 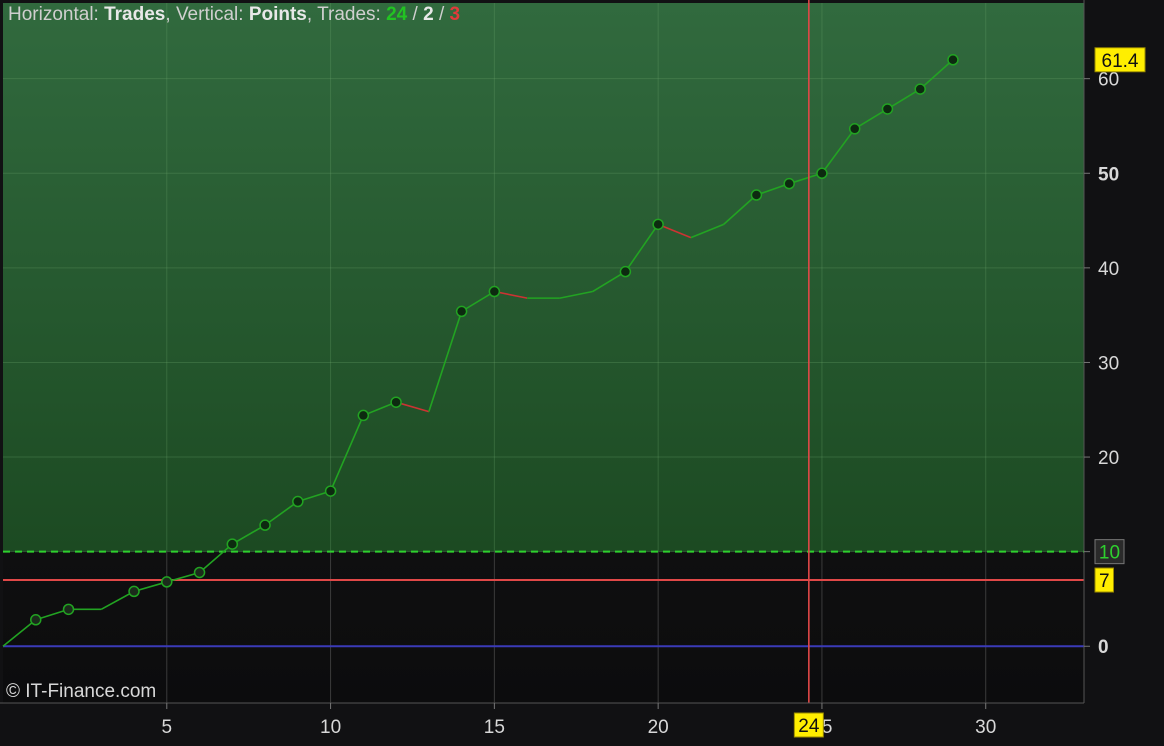 What do you see at coordinates (1104, 581) in the screenshot?
I see `threshold-label: 7` at bounding box center [1104, 581].